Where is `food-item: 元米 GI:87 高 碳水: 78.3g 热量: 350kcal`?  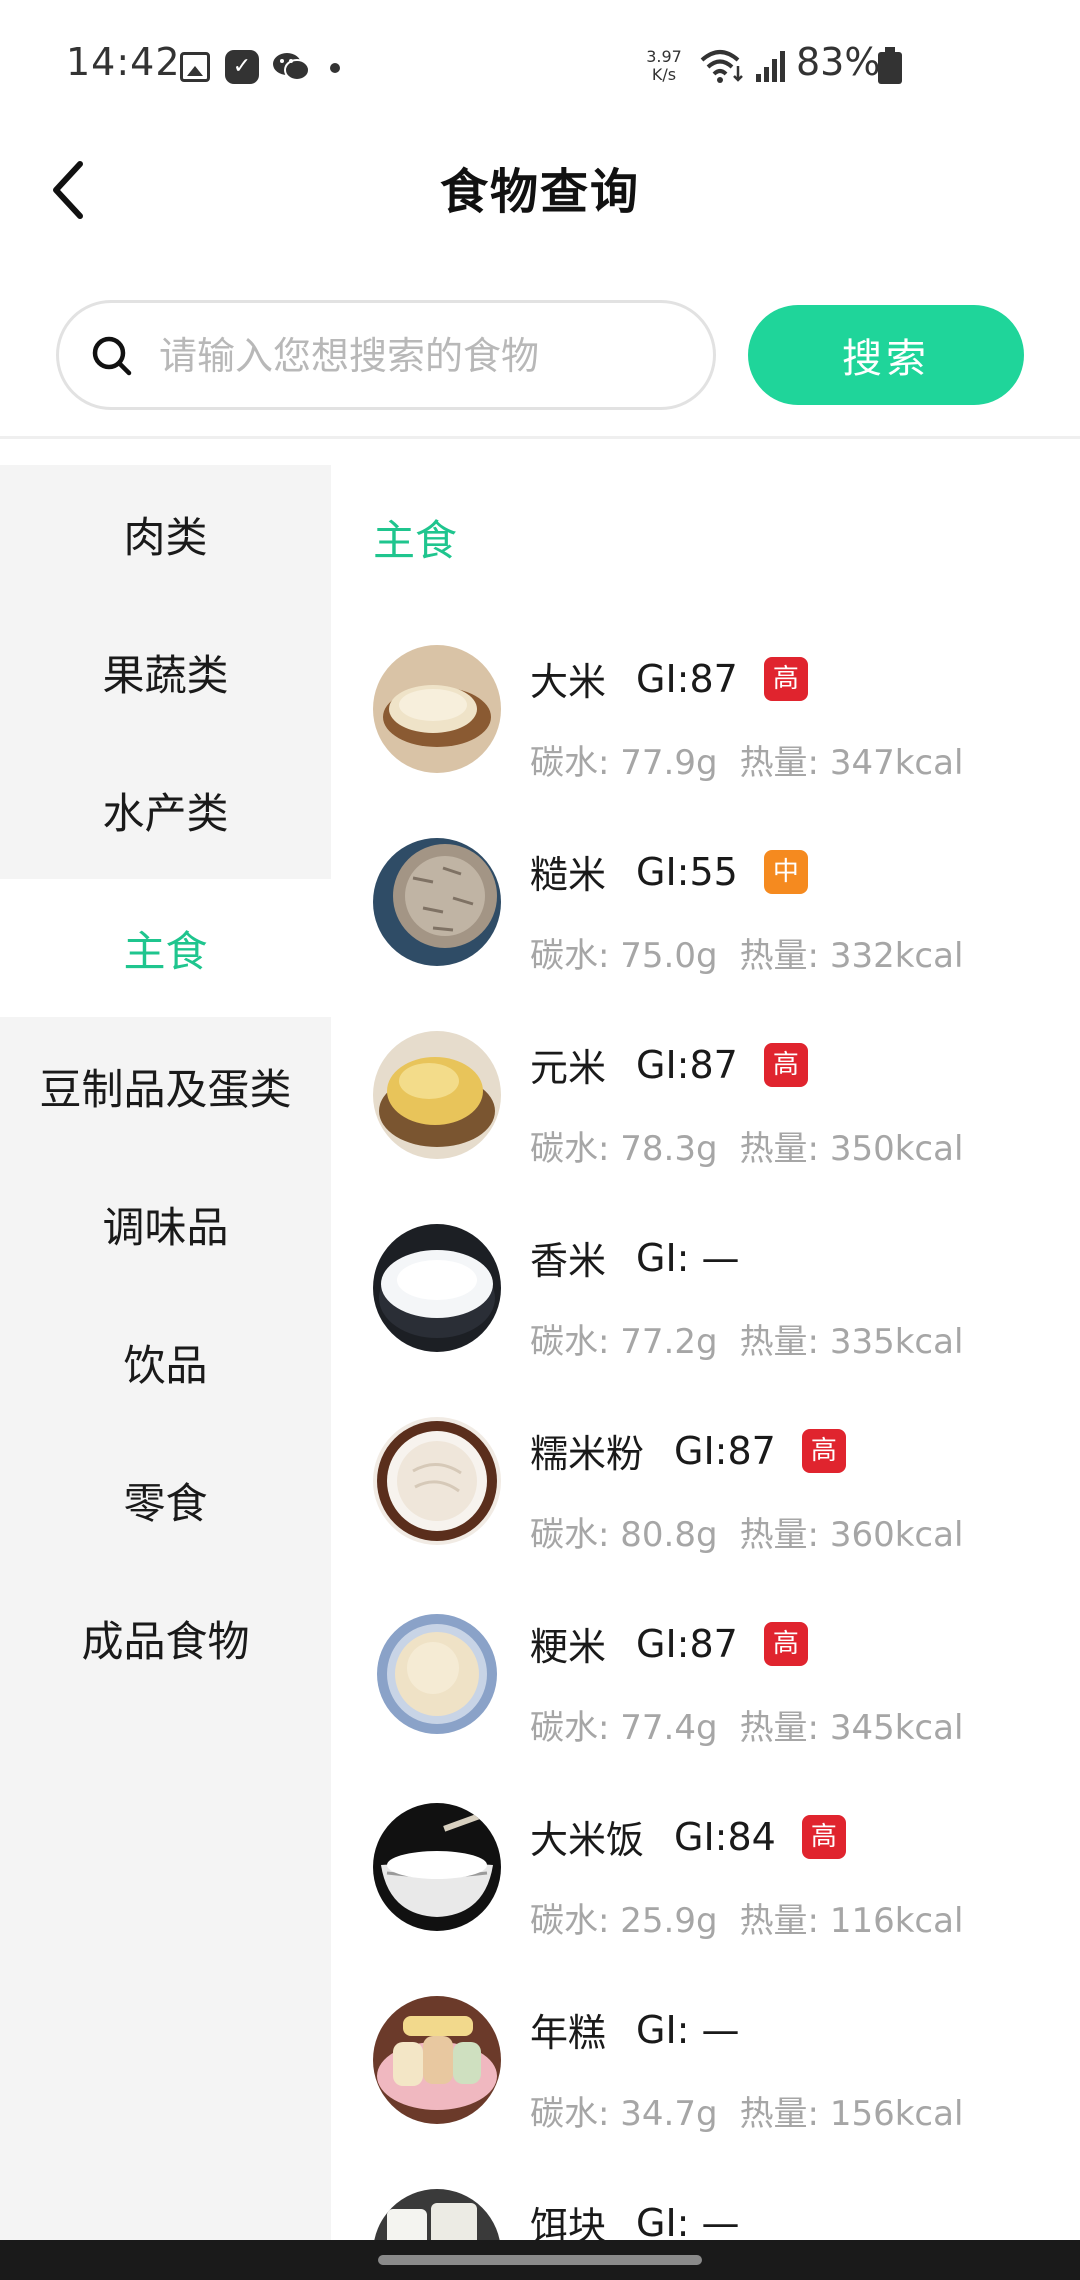 food-item: 元米 GI:87 高 碳水: 78.3g 热量: 350kcal is located at coordinates (723, 1127).